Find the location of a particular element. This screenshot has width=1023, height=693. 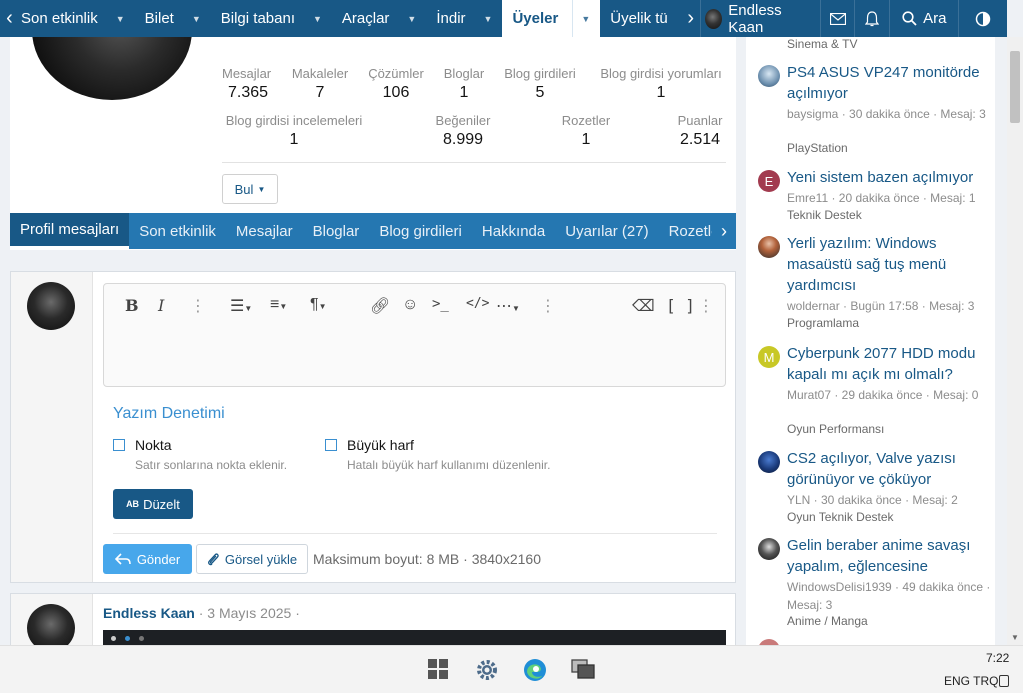

task-view-icon is located at coordinates (583, 670).